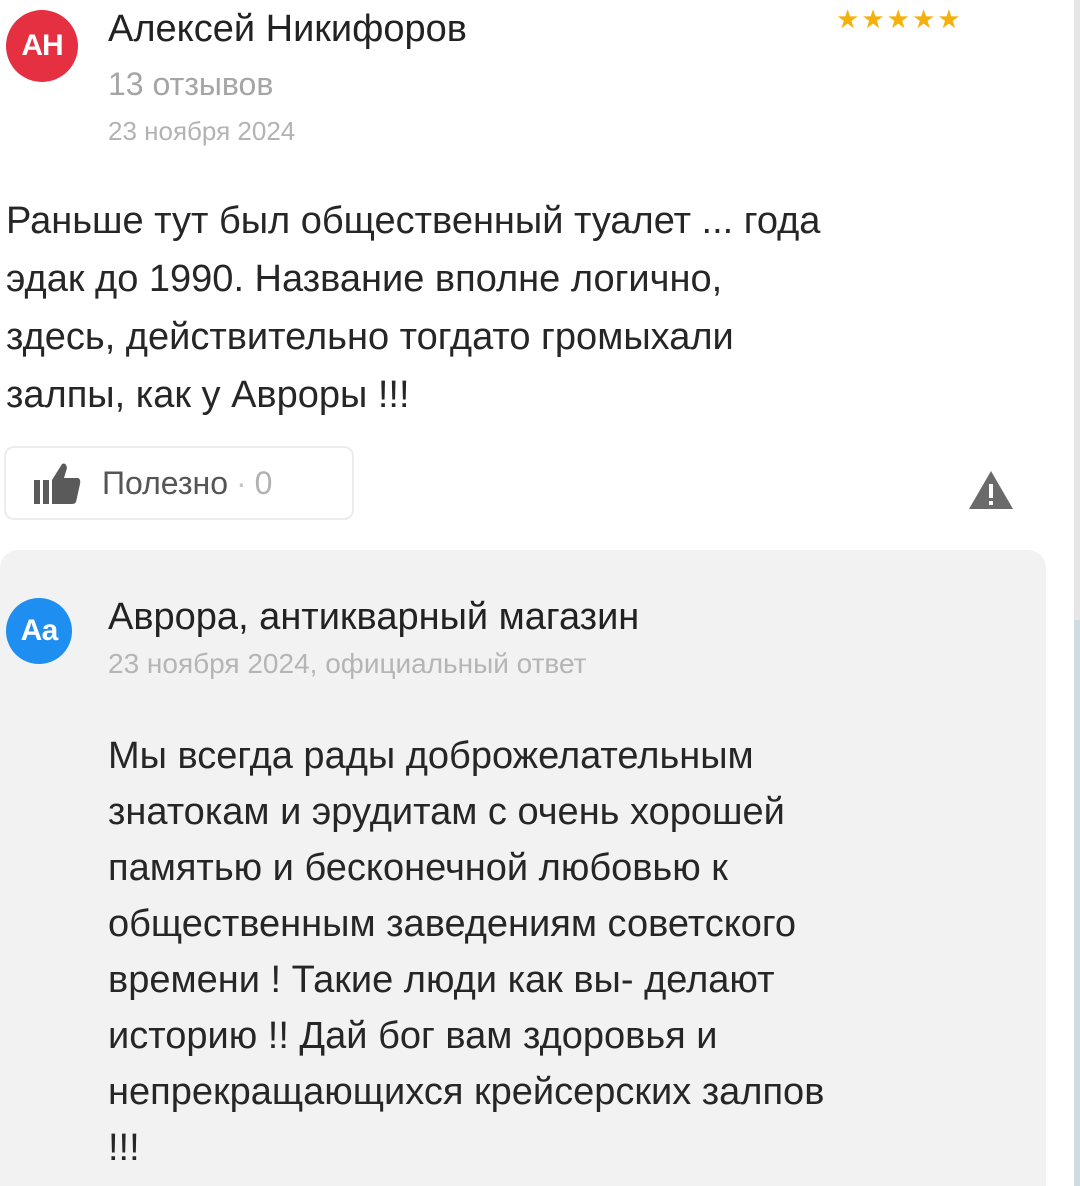 This screenshot has width=1080, height=1186. I want to click on useful-count: 0, so click(263, 482).